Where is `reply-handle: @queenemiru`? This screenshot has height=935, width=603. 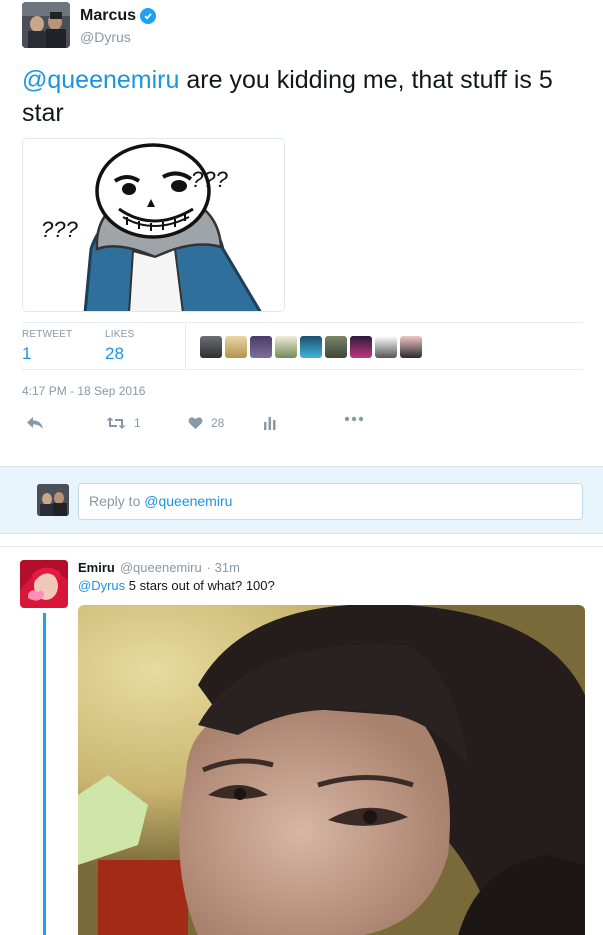
reply-handle: @queenemiru is located at coordinates (161, 567).